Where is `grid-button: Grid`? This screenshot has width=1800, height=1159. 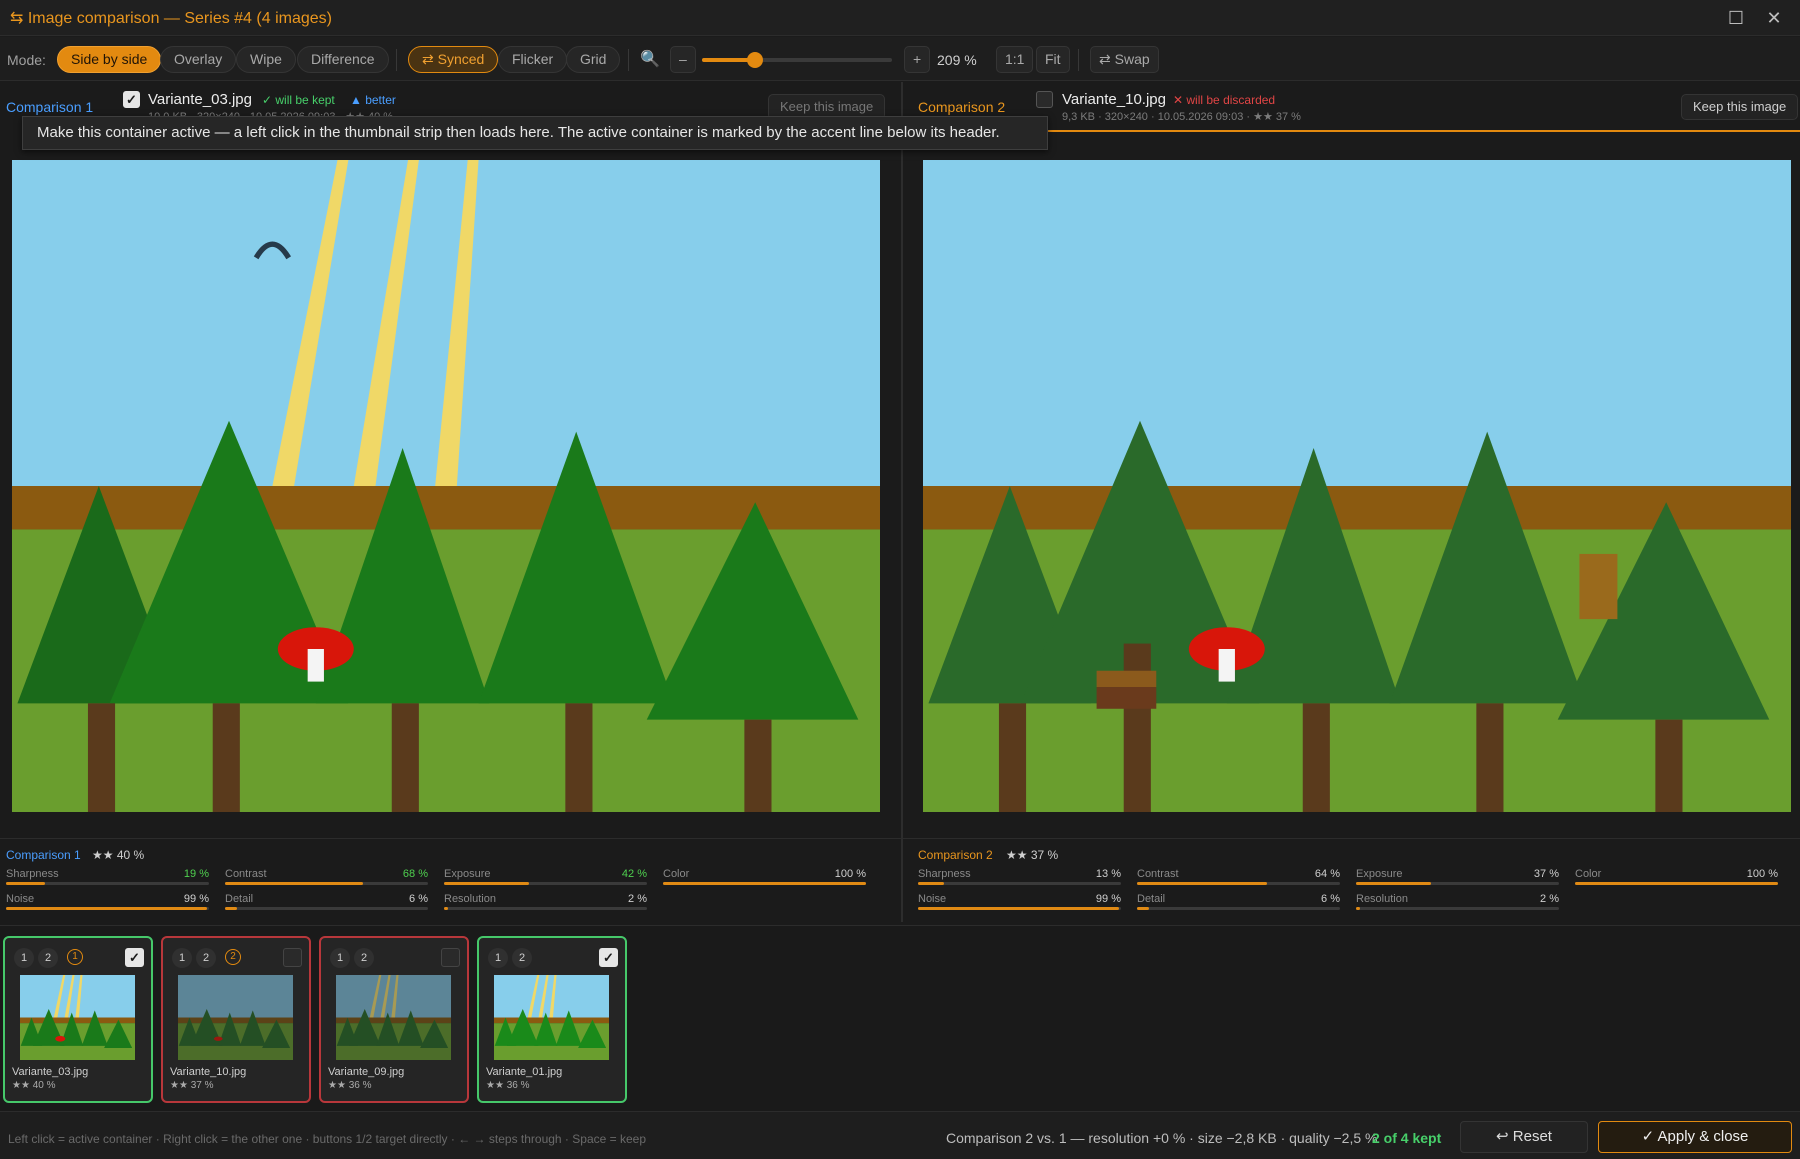 grid-button: Grid is located at coordinates (593, 59).